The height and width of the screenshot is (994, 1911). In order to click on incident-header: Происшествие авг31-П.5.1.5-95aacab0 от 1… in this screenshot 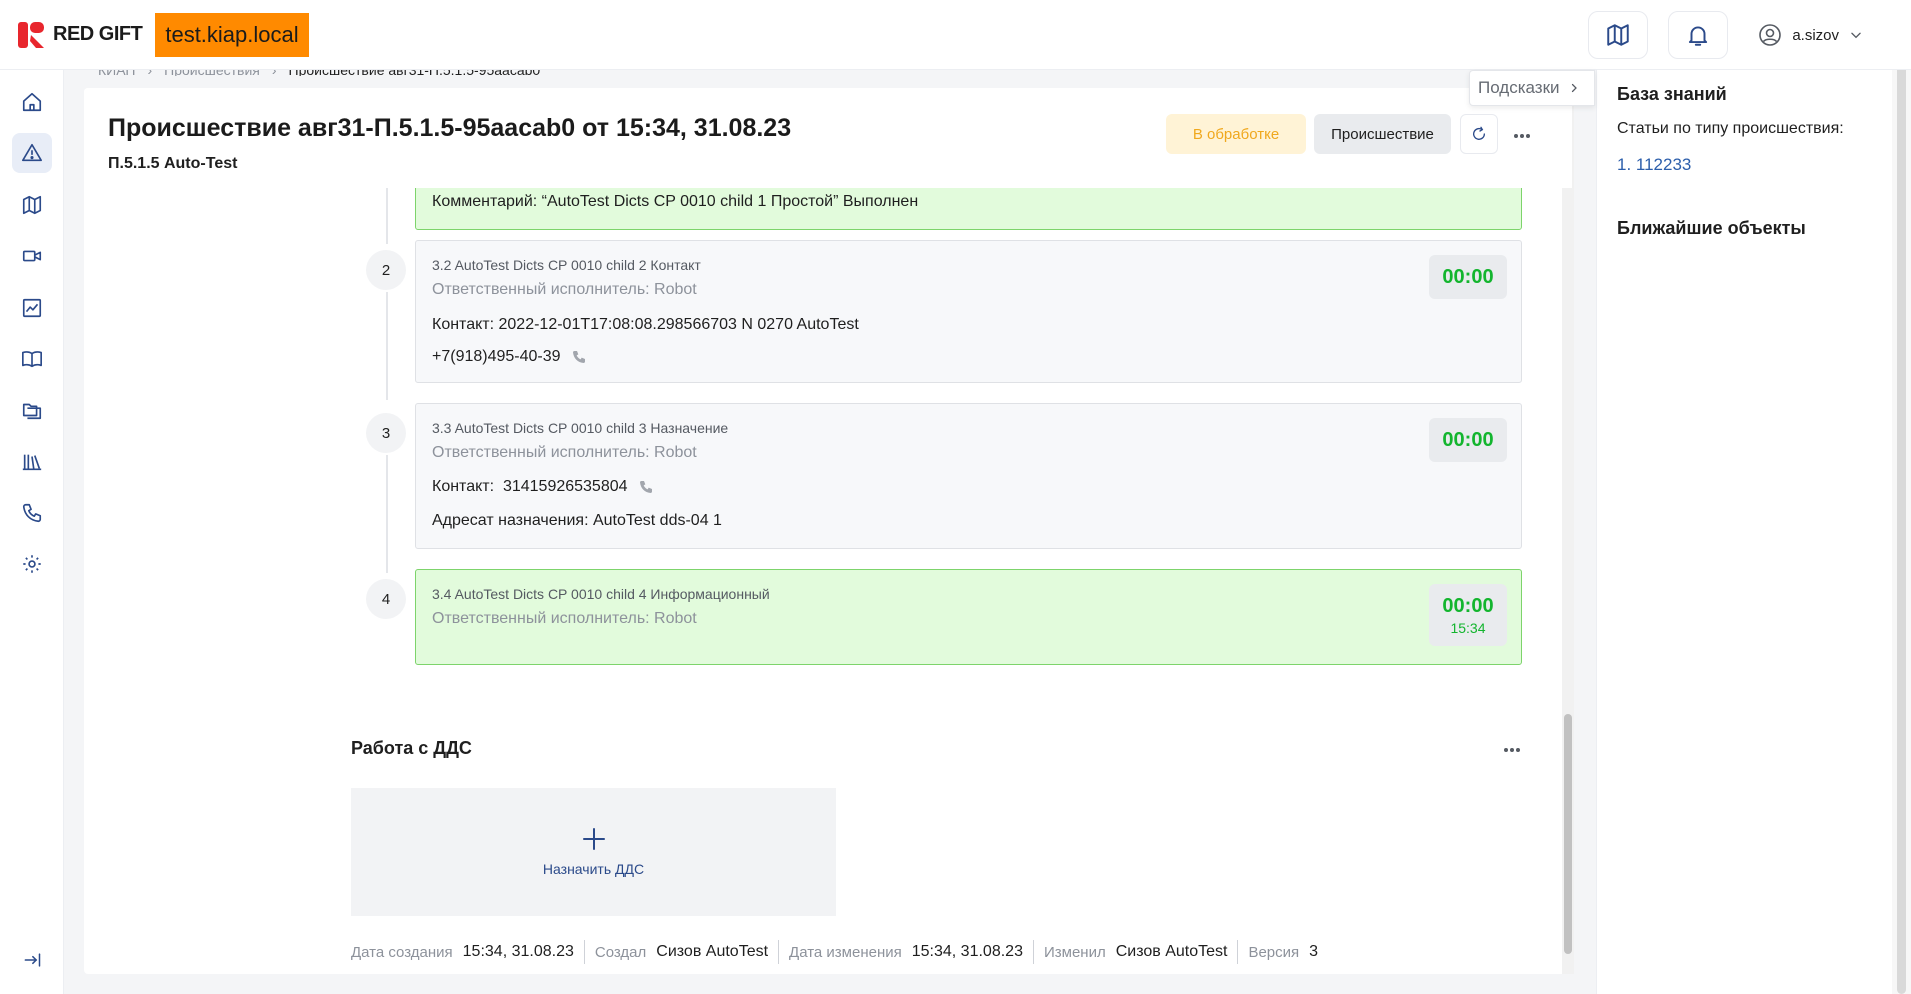, I will do `click(828, 138)`.